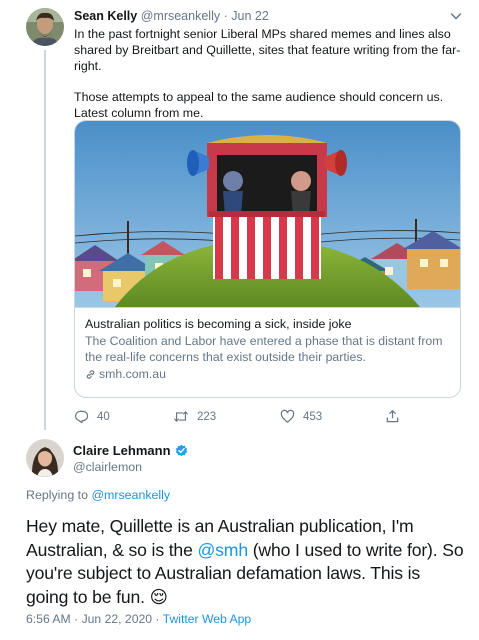  Describe the element at coordinates (130, 495) in the screenshot. I see `replying-to-mention: @mrseankelly` at that location.